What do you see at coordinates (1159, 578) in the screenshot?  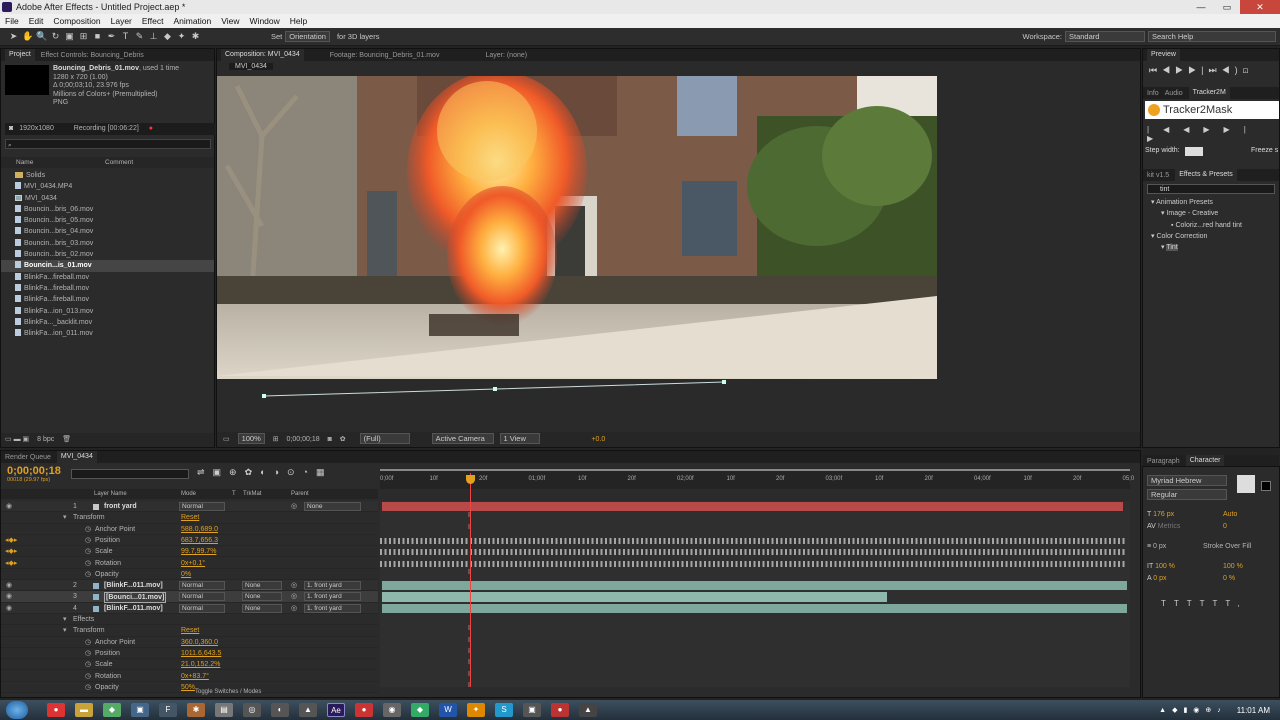 I see `baseline-value: 0 px` at bounding box center [1159, 578].